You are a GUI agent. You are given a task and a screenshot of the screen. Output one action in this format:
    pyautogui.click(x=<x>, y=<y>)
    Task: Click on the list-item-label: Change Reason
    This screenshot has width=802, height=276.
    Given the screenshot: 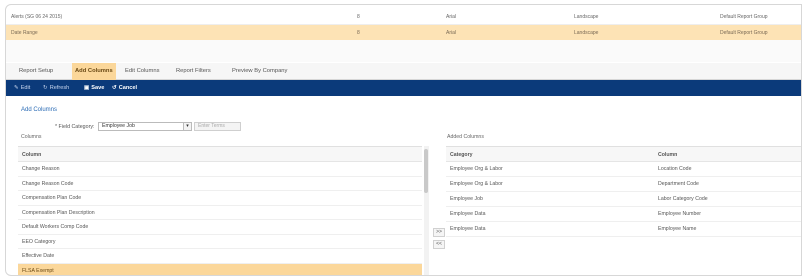 What is the action you would take?
    pyautogui.click(x=41, y=169)
    